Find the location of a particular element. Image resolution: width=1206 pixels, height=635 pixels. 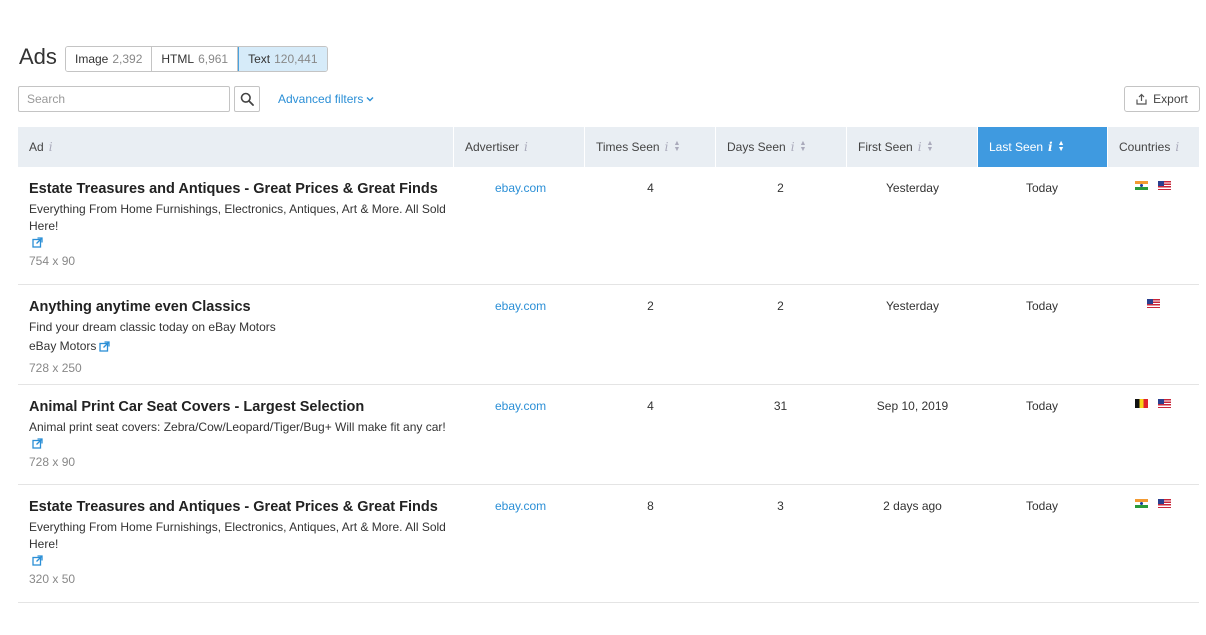

column-countries: Countries i is located at coordinates (1149, 147).